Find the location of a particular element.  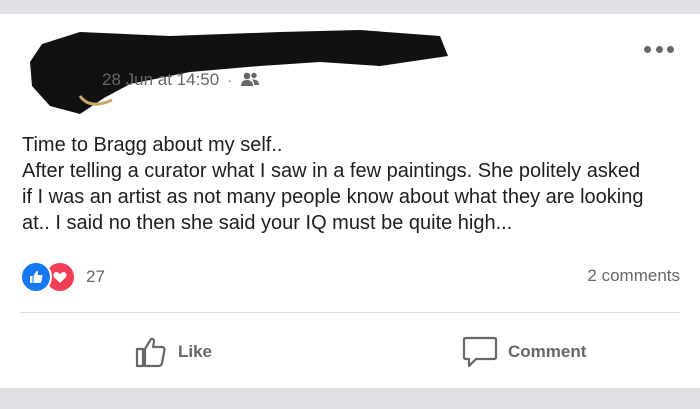

more-options-icon is located at coordinates (659, 49).